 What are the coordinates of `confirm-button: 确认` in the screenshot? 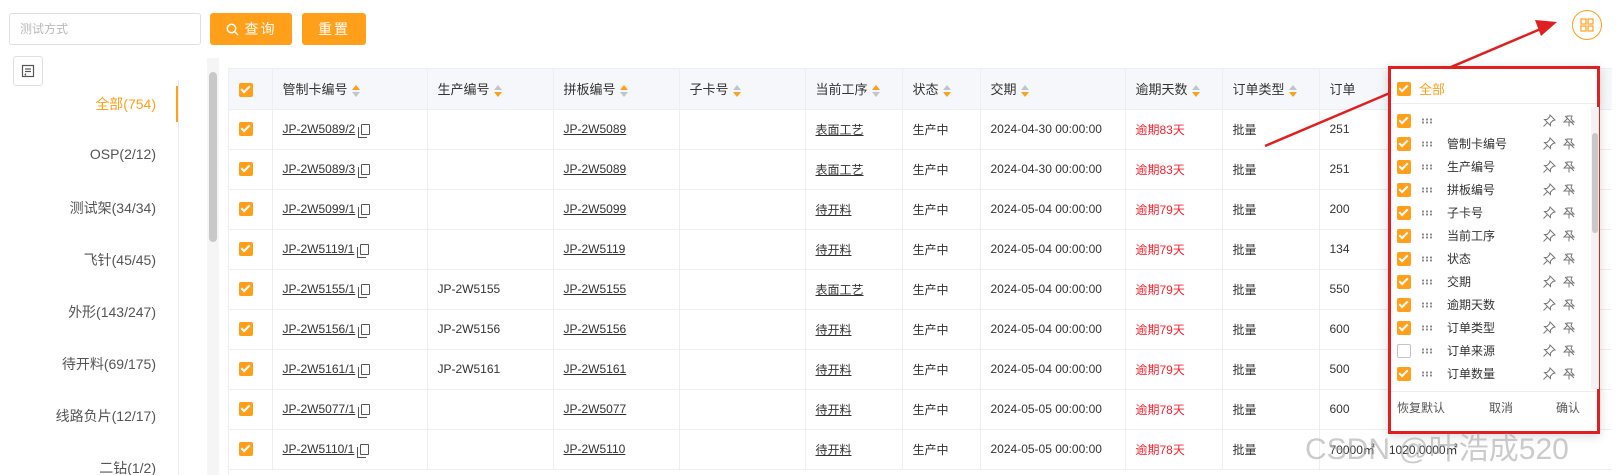 It's located at (1568, 407).